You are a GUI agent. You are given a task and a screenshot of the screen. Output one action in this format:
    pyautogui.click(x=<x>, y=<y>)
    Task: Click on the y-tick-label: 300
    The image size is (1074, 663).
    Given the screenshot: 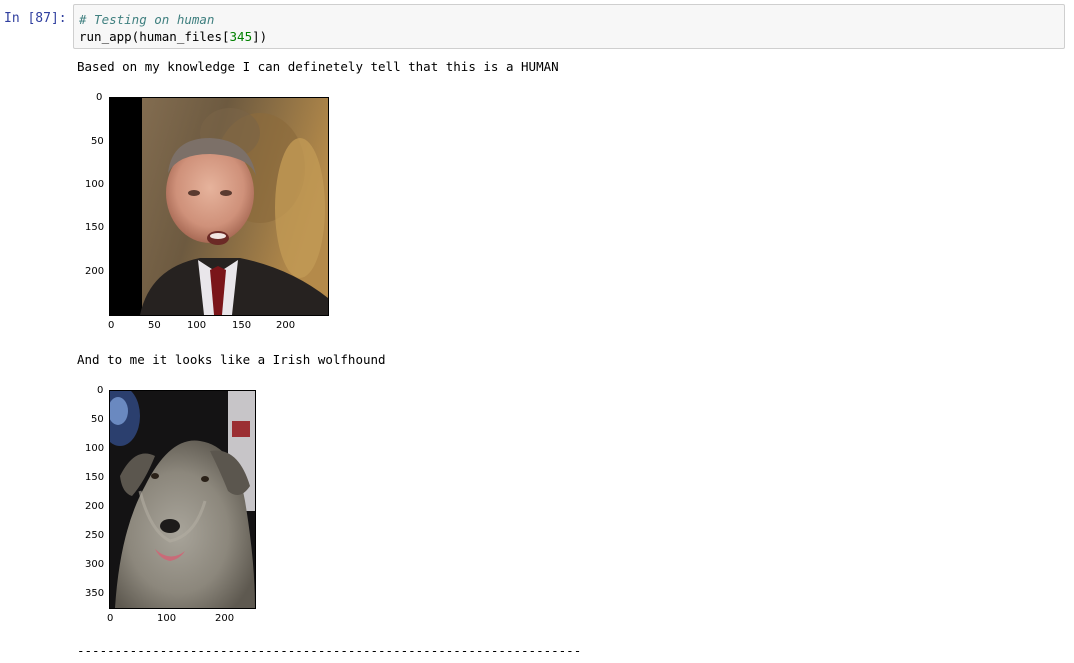 What is the action you would take?
    pyautogui.click(x=95, y=564)
    